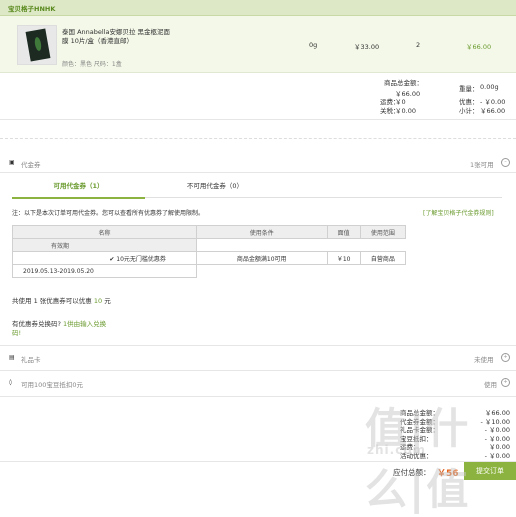  Describe the element at coordinates (10, 382) in the screenshot. I see `drop-icon: ◊` at that location.